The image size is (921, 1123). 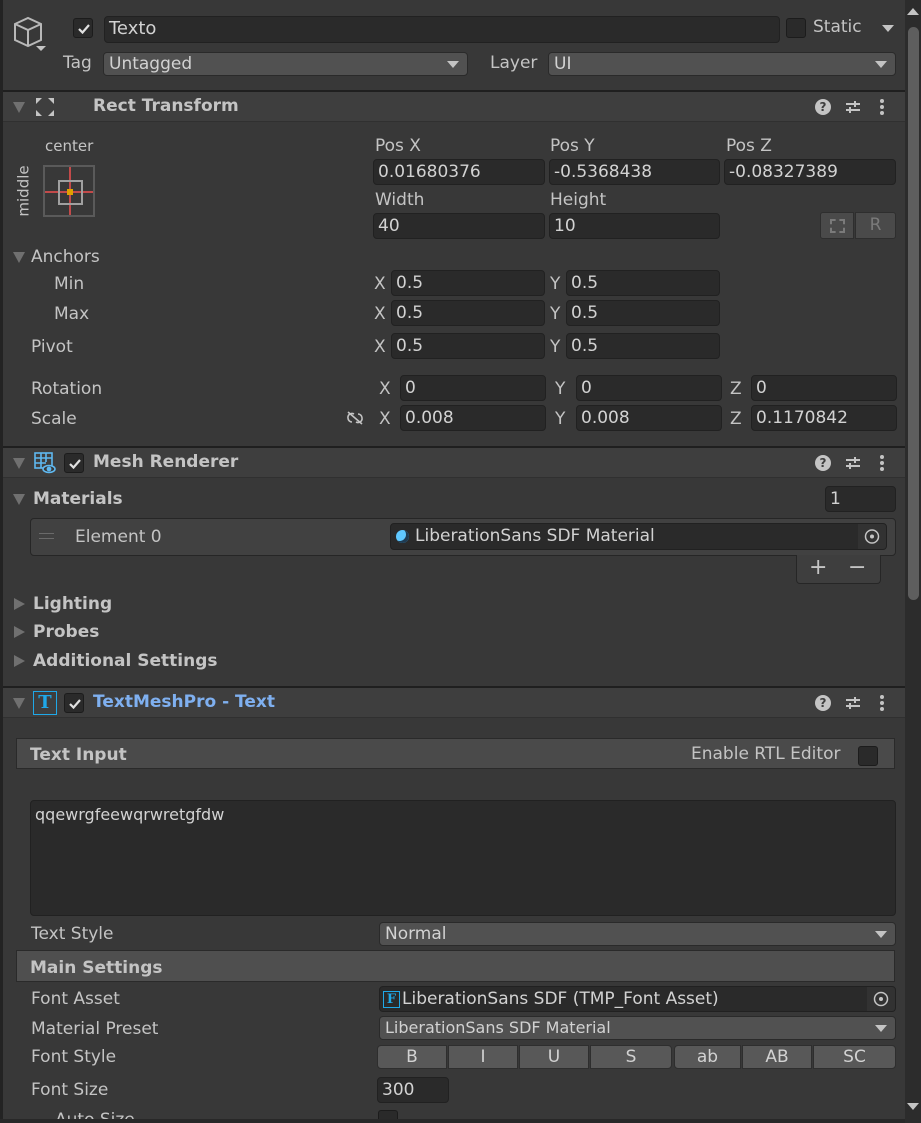 What do you see at coordinates (400, 200) in the screenshot?
I see `width-label: Width` at bounding box center [400, 200].